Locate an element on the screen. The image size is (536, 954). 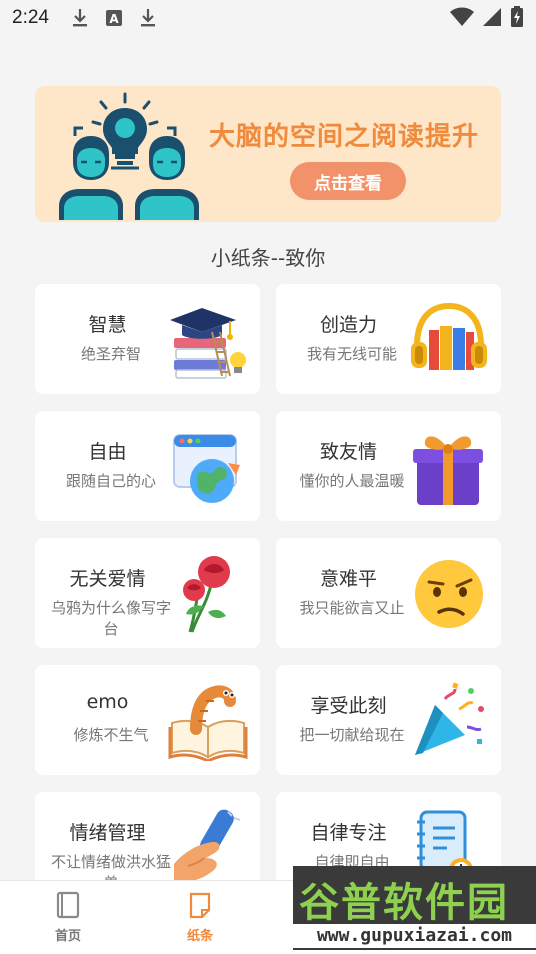
card-wisdom: 智慧 绝圣弃智 is located at coordinates (147, 339).